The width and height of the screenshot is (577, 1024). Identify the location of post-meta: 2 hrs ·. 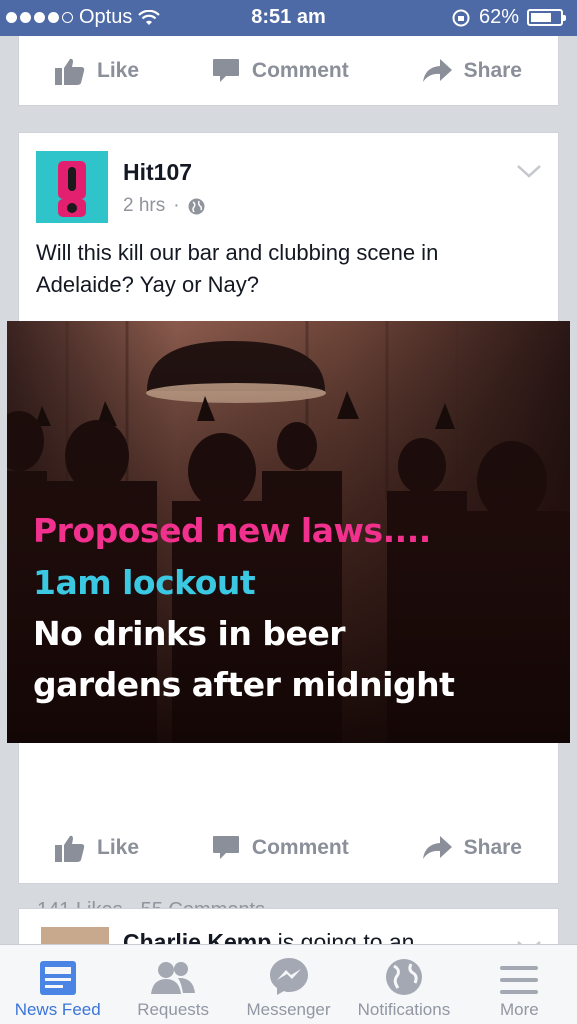
(164, 206).